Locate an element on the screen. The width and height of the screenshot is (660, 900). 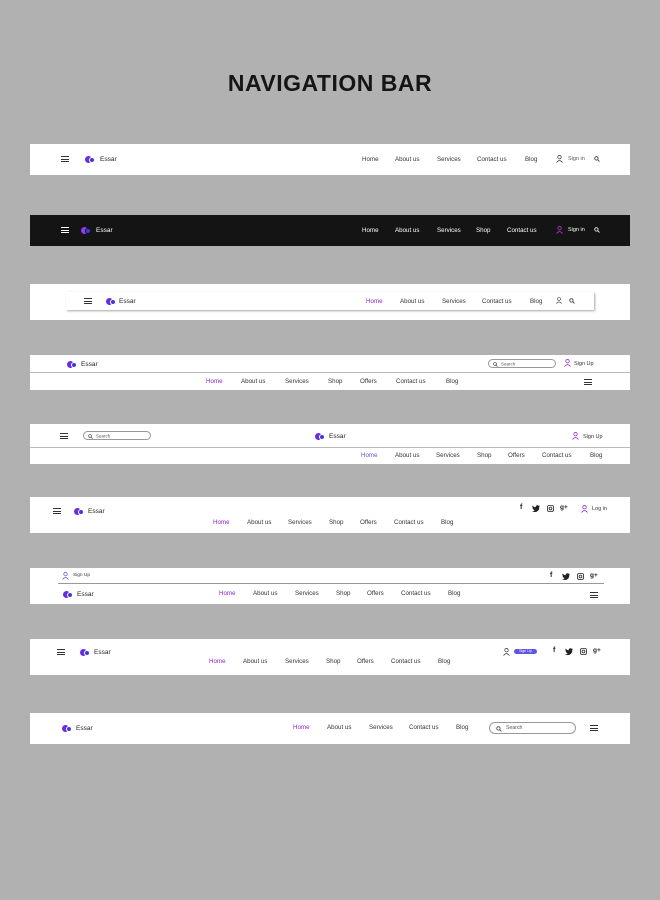
log-in-link: Log in is located at coordinates (599, 509).